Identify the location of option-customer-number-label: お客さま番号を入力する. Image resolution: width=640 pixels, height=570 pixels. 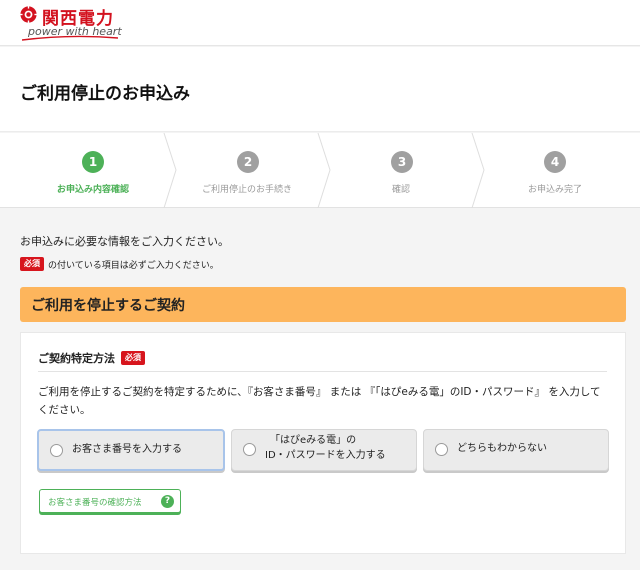
(127, 449).